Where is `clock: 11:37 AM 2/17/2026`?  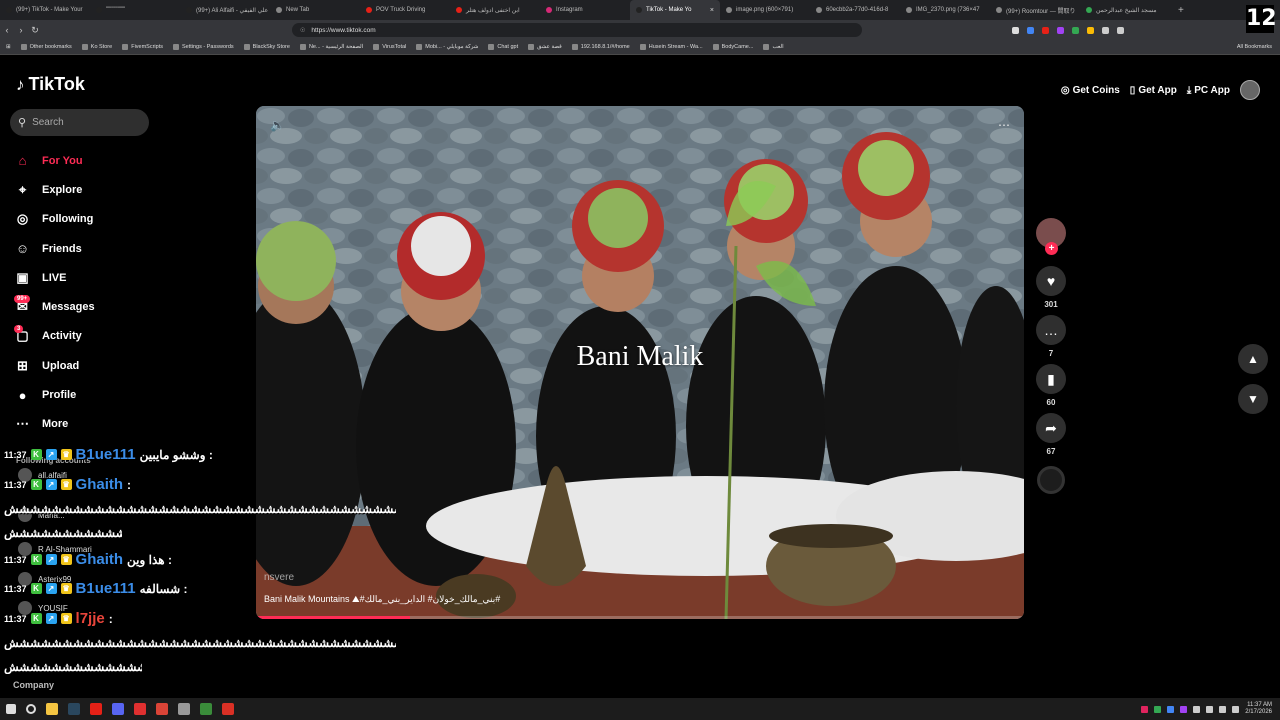 clock: 11:37 AM 2/17/2026 is located at coordinates (1258, 709).